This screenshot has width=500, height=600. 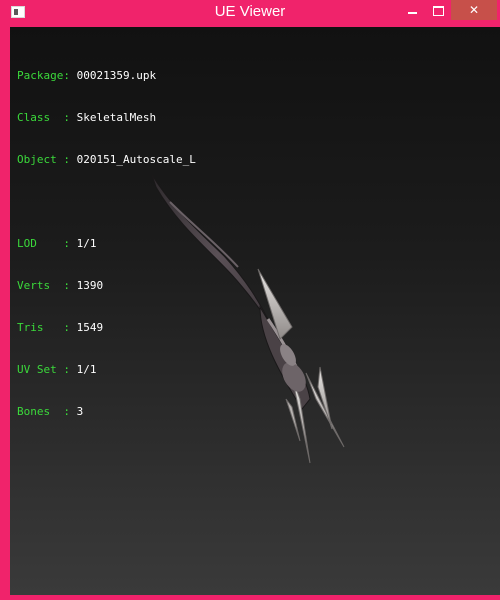 I want to click on maximize-icon, so click(x=438, y=10).